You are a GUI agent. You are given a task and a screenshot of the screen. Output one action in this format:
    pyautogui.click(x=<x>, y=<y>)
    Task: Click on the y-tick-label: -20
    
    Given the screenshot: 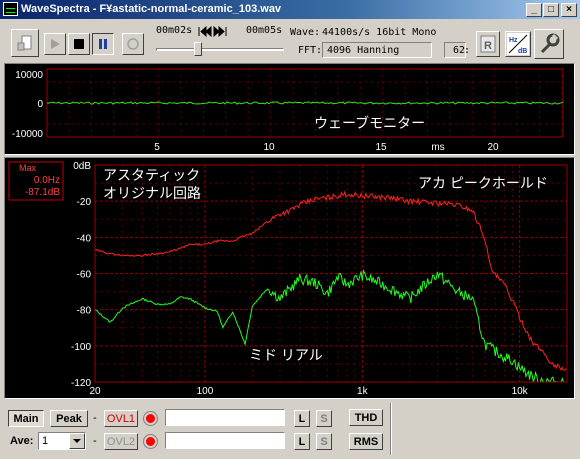 What is the action you would take?
    pyautogui.click(x=84, y=202)
    